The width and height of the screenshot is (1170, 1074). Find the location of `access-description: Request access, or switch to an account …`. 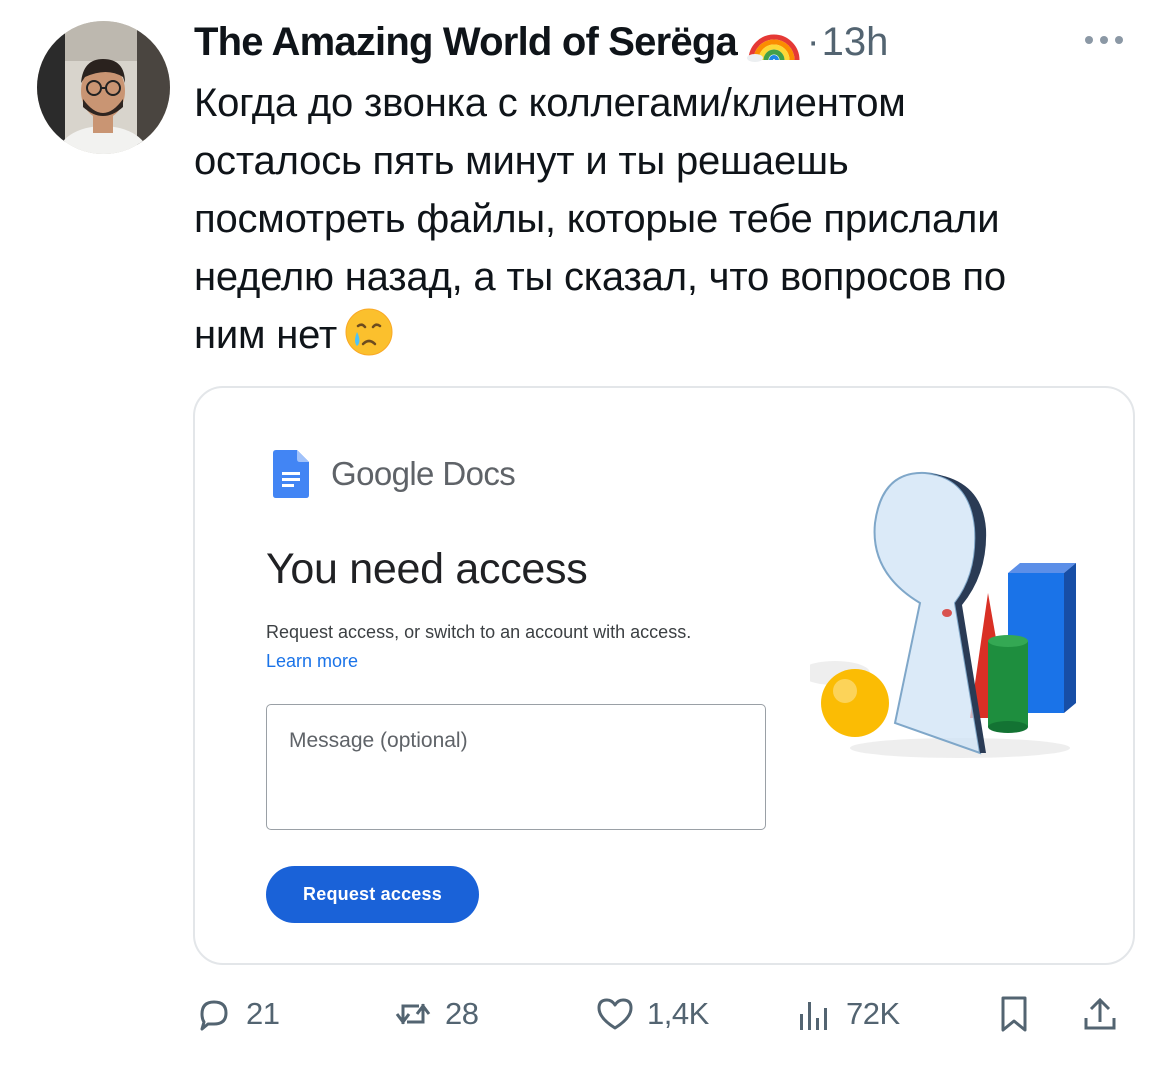

access-description: Request access, or switch to an account … is located at coordinates (479, 632).